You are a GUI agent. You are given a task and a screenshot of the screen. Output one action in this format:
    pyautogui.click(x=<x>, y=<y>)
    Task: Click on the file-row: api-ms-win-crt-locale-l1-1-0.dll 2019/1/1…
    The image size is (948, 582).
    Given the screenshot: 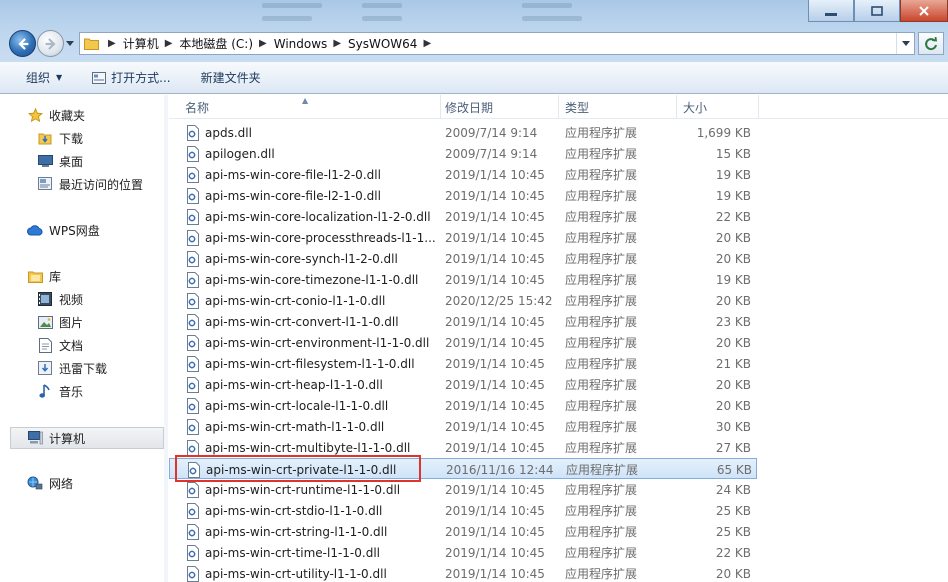 What is the action you would take?
    pyautogui.click(x=463, y=405)
    